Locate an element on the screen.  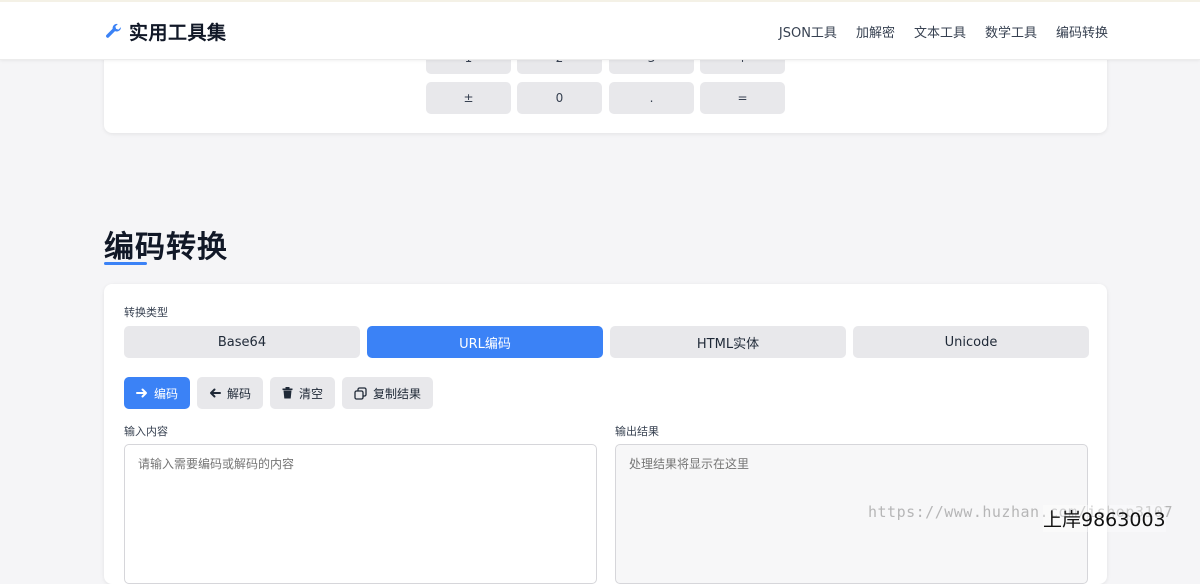
copy-result-button-label: 复制结果 is located at coordinates (397, 393).